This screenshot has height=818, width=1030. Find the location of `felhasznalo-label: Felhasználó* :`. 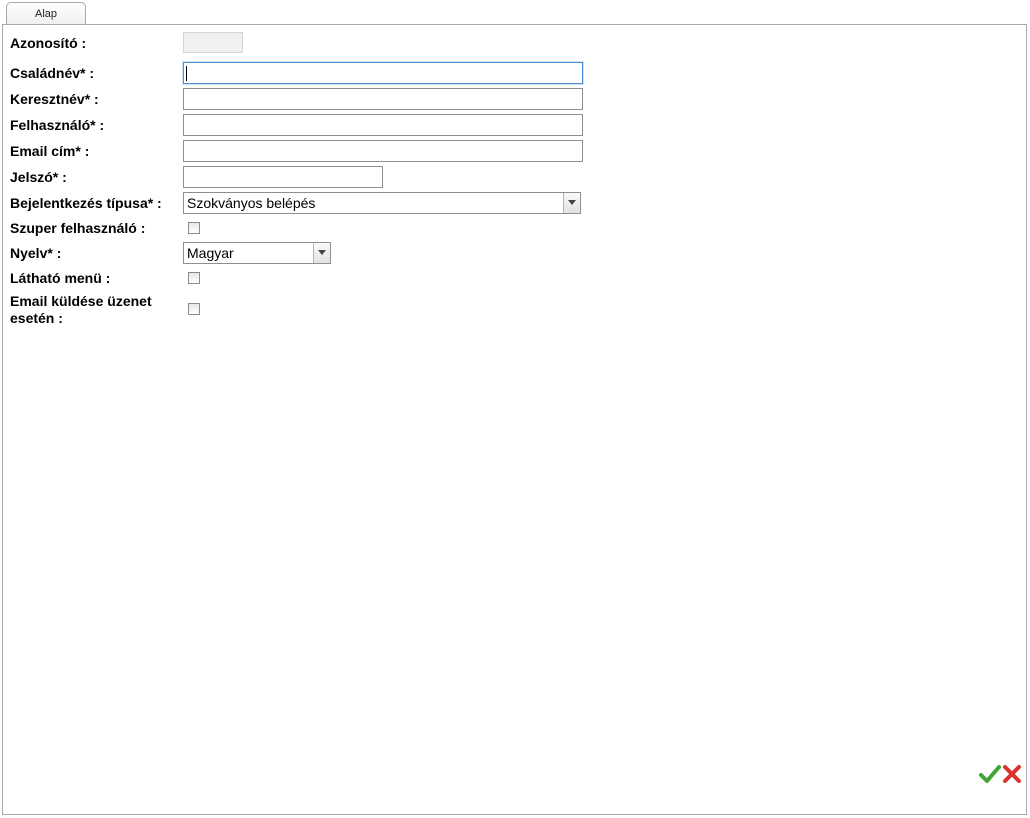

felhasznalo-label: Felhasználó* : is located at coordinates (57, 125).